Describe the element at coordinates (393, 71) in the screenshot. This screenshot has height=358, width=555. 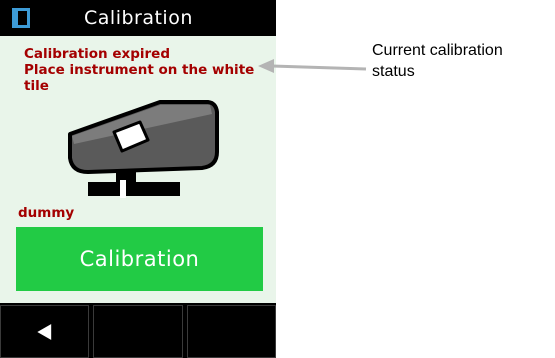
I see `callout-line: status` at that location.